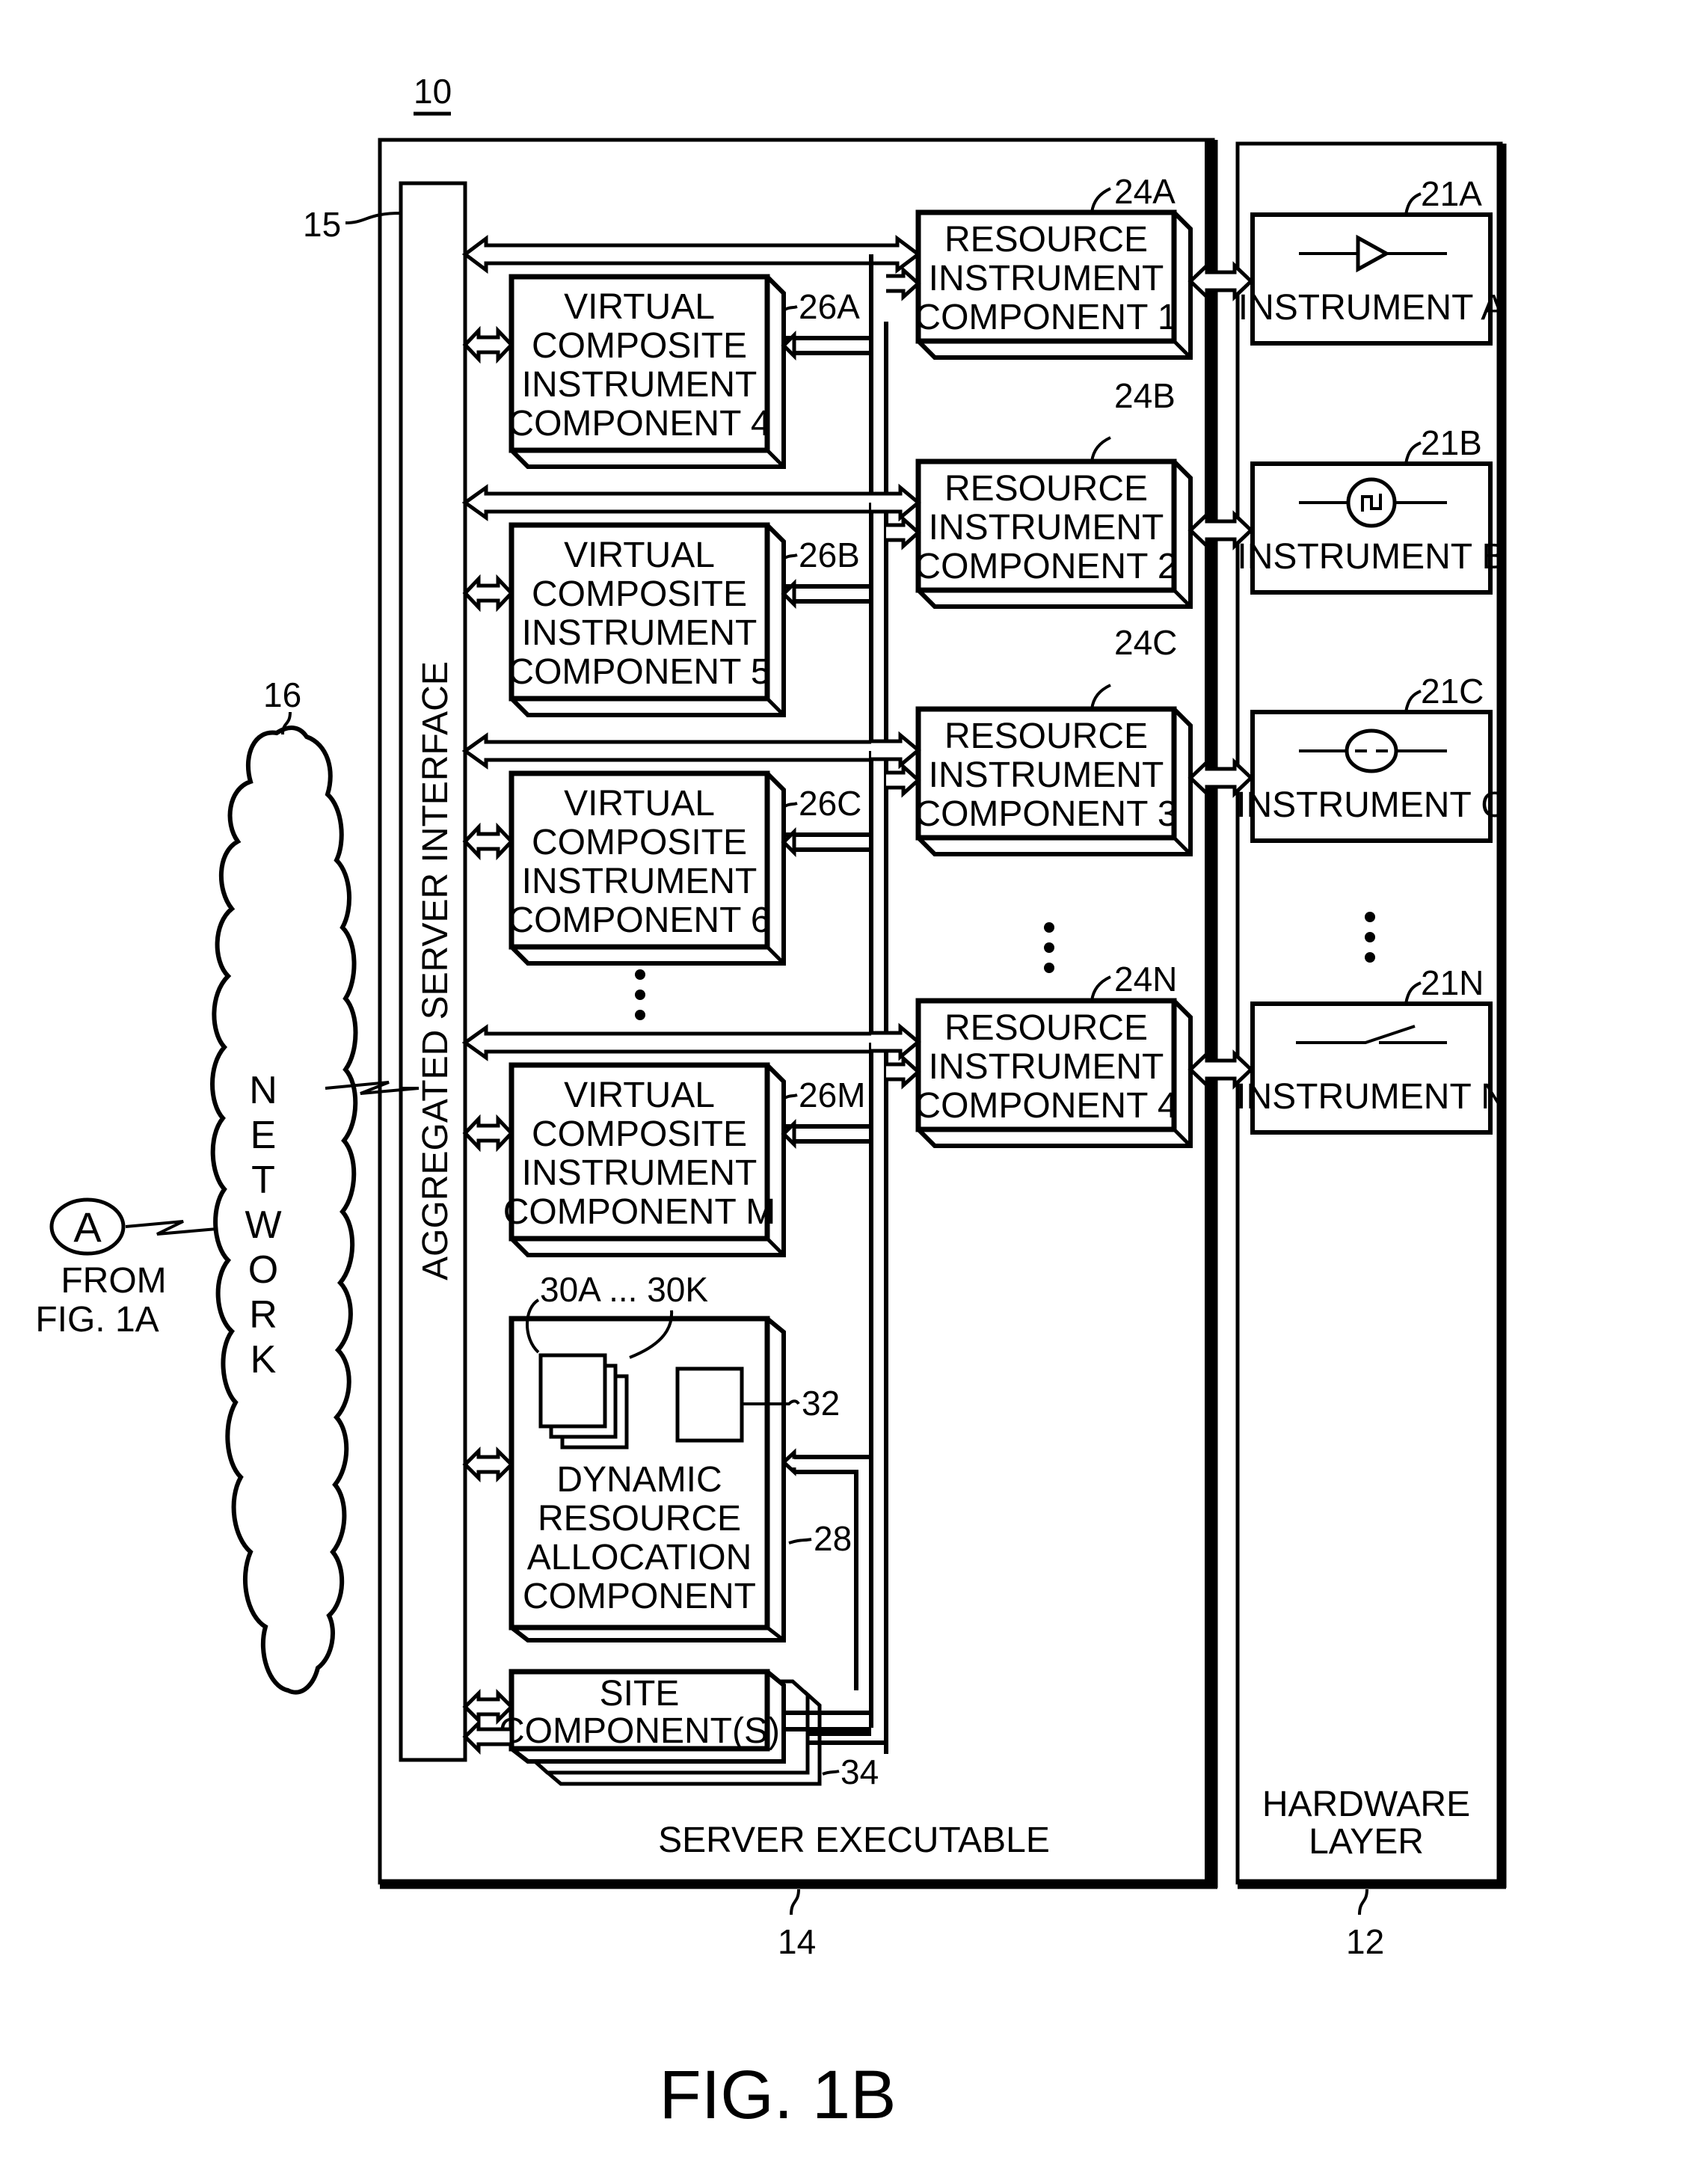 This screenshot has width=1693, height=2184. I want to click on instrument-ref-label: 21N, so click(1453, 982).